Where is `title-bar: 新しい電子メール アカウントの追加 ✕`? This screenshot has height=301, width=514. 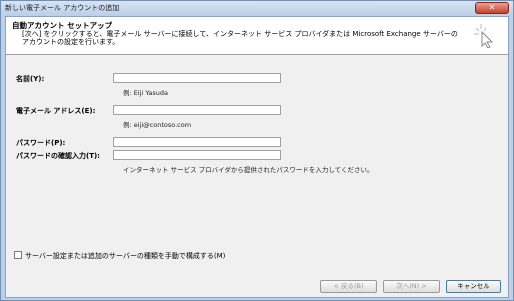
title-bar: 新しい電子メール アカウントの追加 ✕ is located at coordinates (257, 8).